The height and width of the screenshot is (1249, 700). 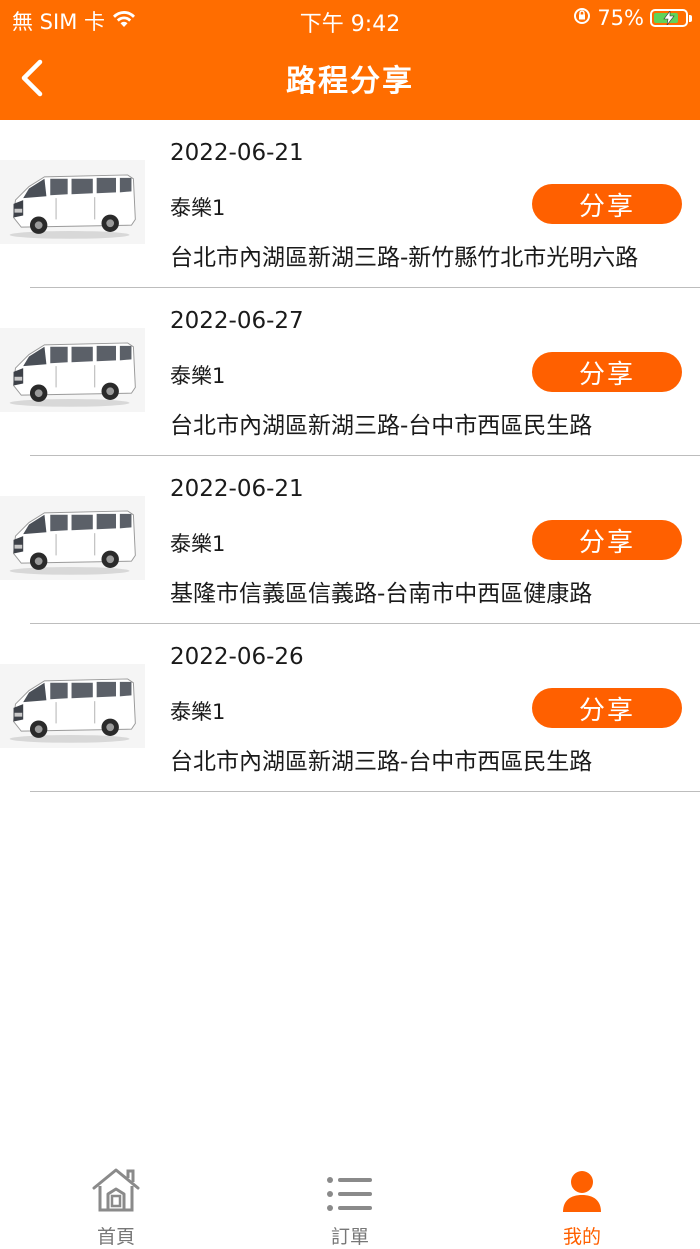 What do you see at coordinates (349, 1237) in the screenshot?
I see `tab-orders-label: 訂單` at bounding box center [349, 1237].